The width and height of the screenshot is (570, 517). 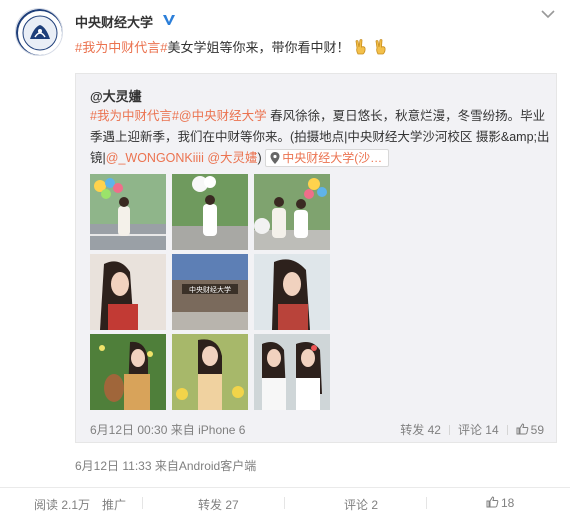 I want to click on repost-like-count: 59, so click(x=537, y=430).